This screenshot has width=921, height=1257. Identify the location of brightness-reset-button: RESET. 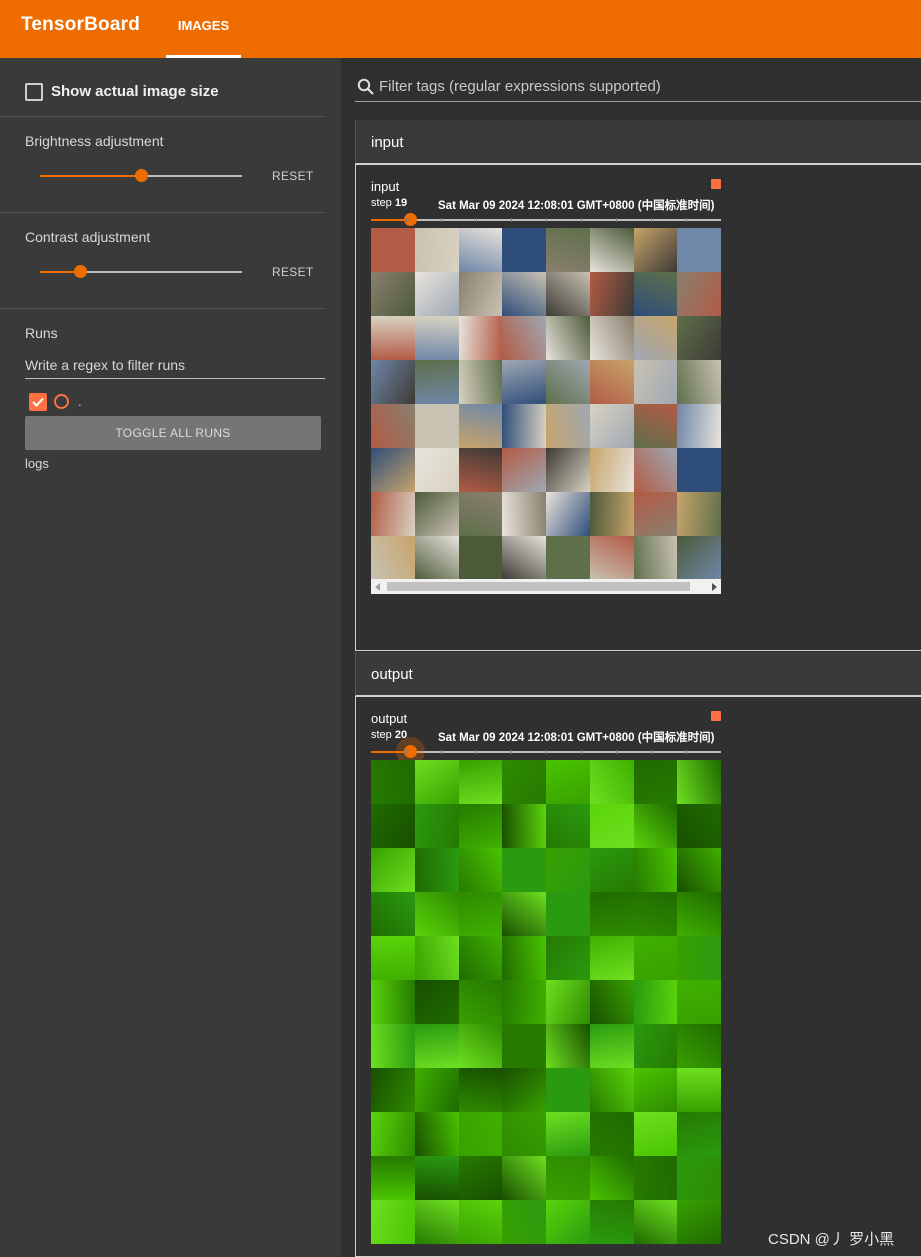
(293, 176).